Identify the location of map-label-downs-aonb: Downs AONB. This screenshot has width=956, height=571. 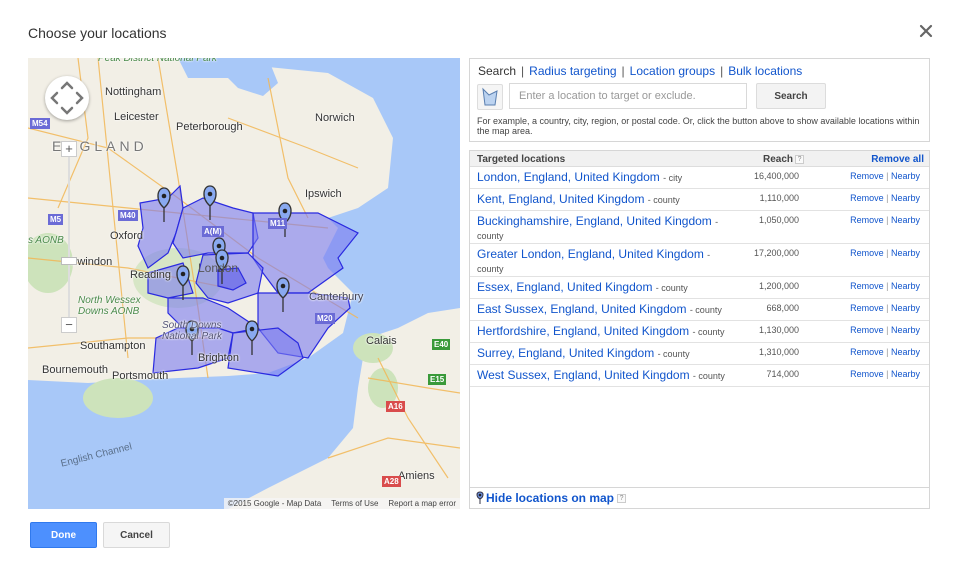
(109, 311).